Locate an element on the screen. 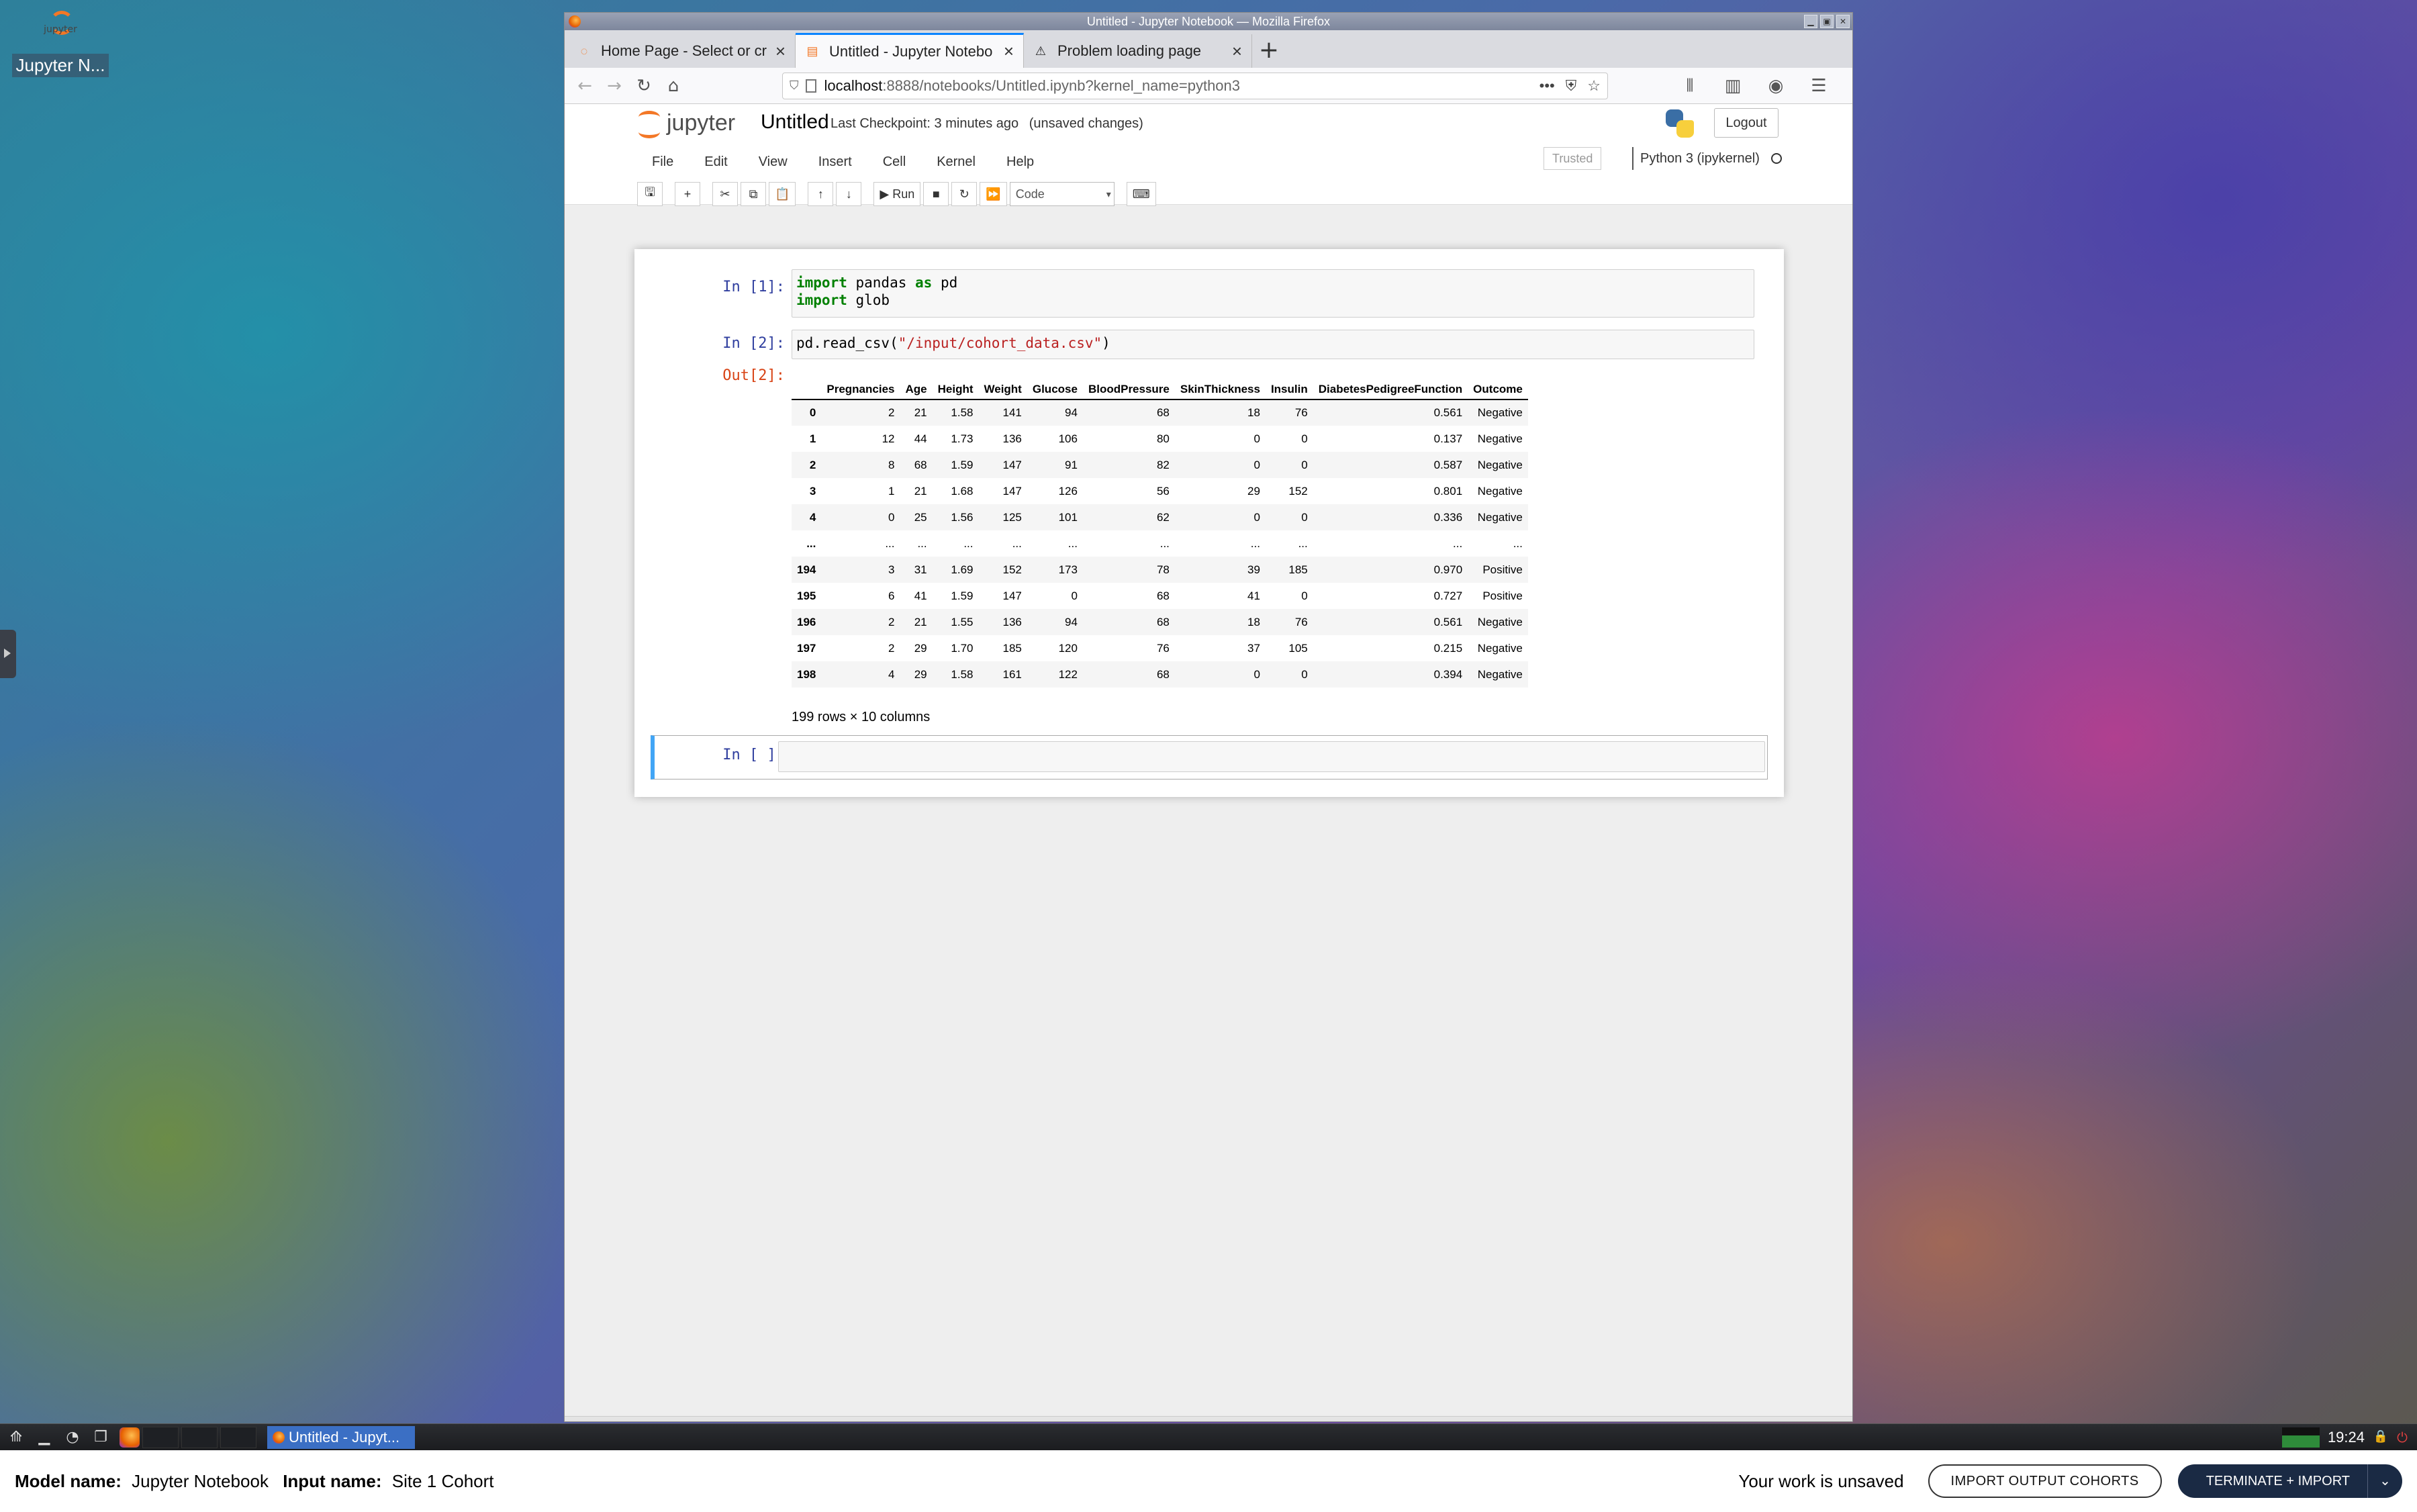 The height and width of the screenshot is (1512, 2417). close-window-button: ✕ is located at coordinates (1843, 21).